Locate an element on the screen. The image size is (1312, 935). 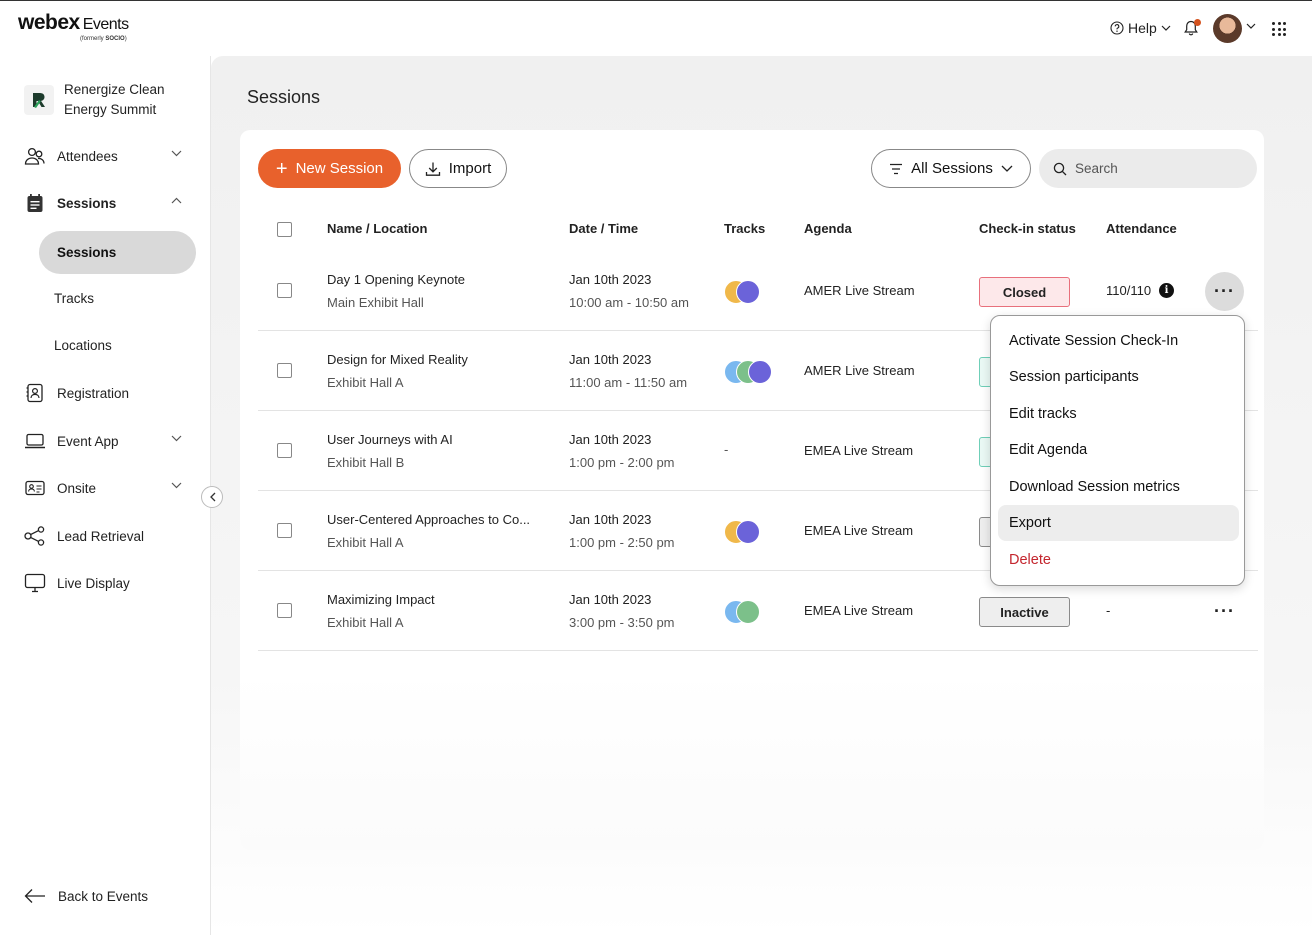
filter-label: All Sessions is located at coordinates (952, 168).